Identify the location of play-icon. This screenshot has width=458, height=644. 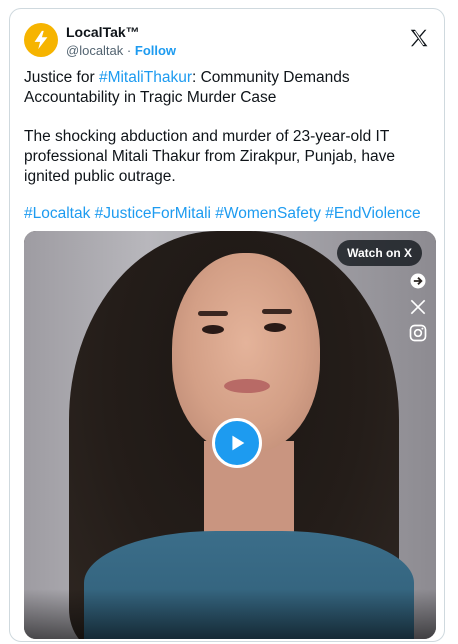
(238, 443).